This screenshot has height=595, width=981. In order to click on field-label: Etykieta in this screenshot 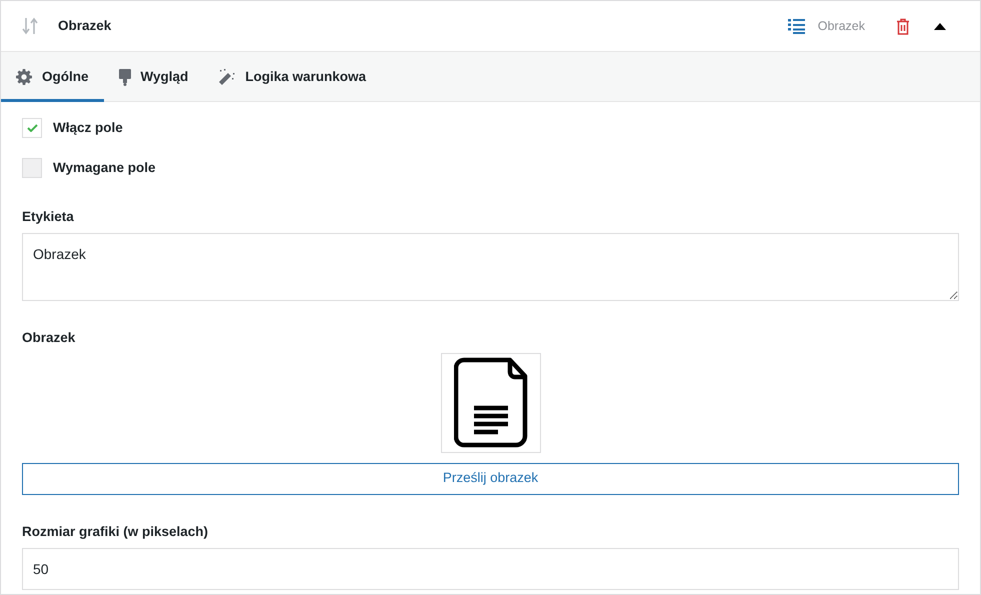, I will do `click(48, 217)`.